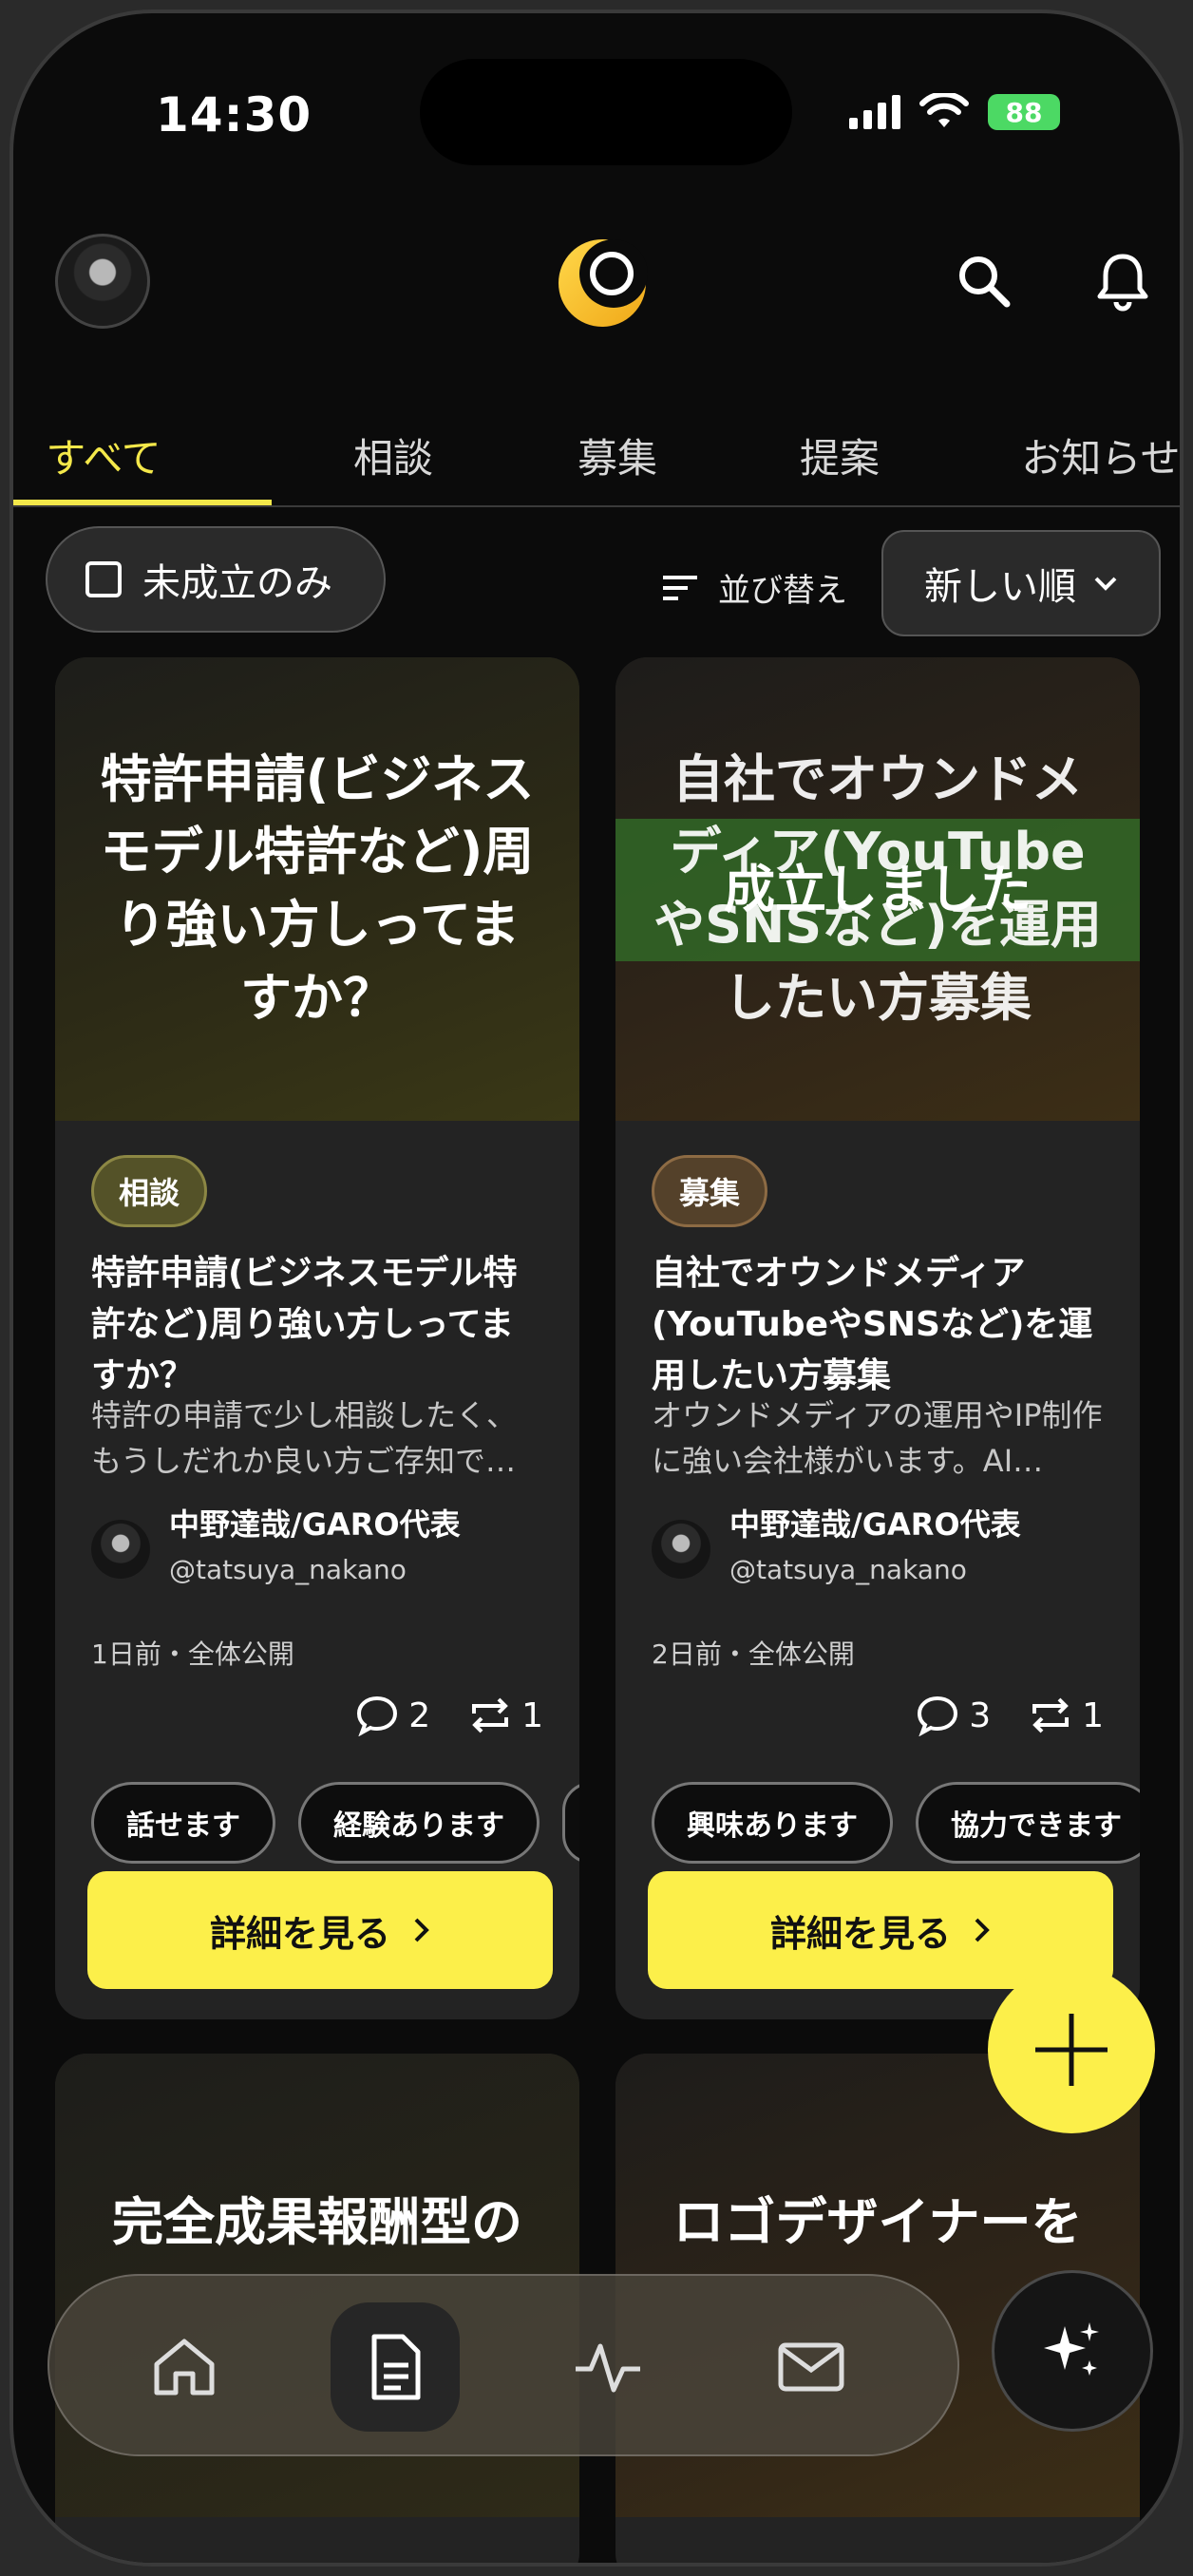  I want to click on sparkles-icon, so click(1071, 2349).